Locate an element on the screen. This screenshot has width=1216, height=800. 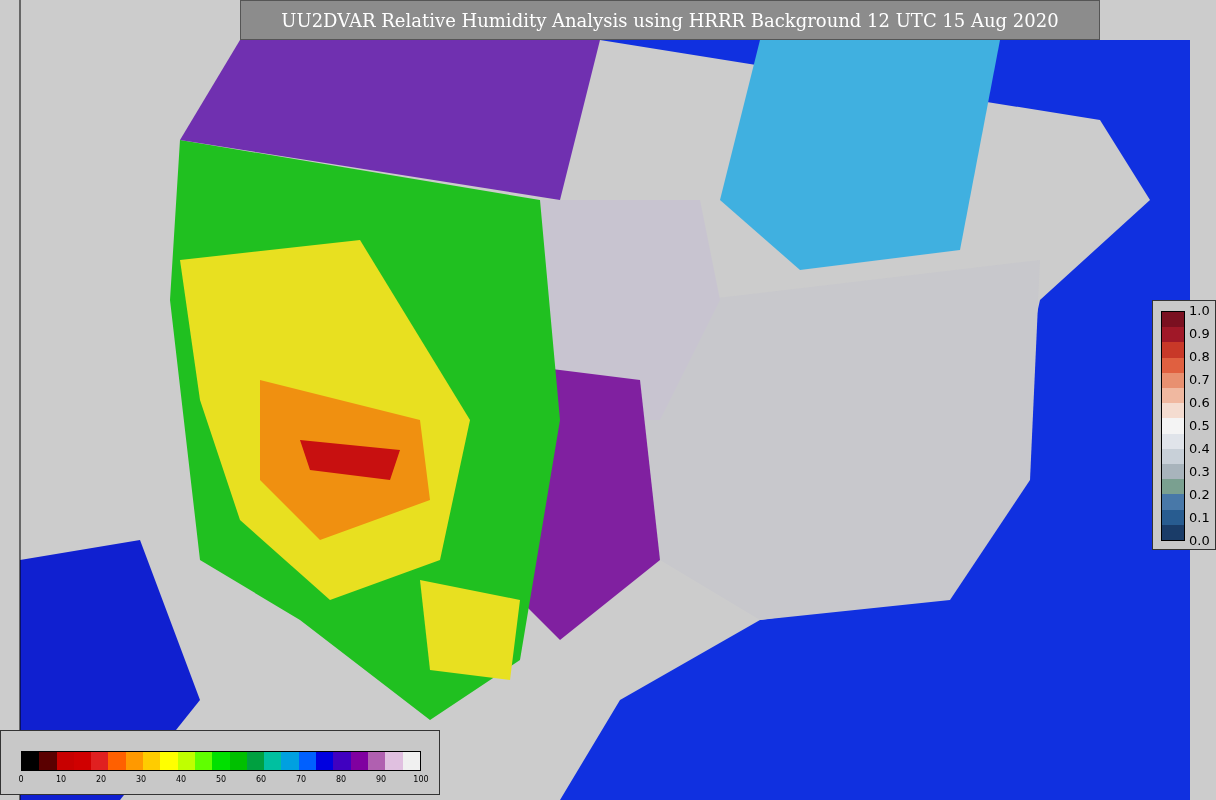
tick-label: 90 is located at coordinates (381, 780).